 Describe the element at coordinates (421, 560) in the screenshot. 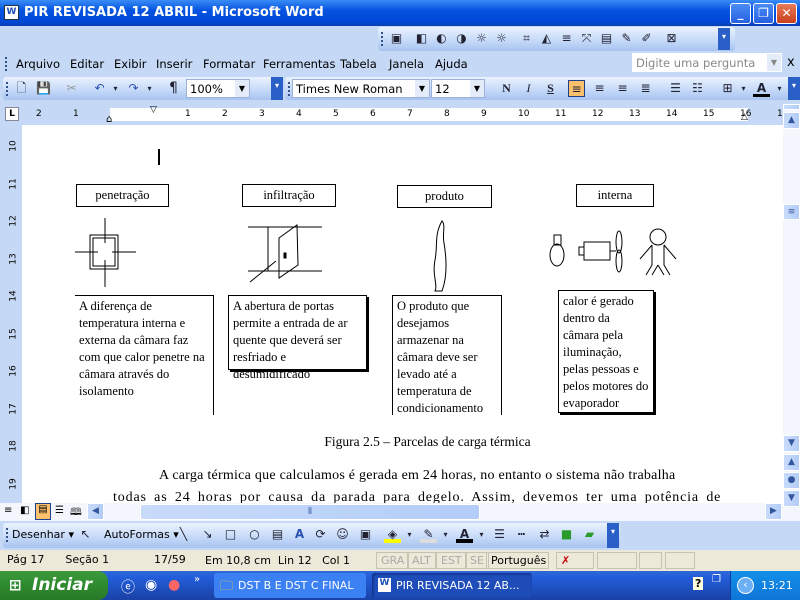

I see `status-trk: ALT` at that location.